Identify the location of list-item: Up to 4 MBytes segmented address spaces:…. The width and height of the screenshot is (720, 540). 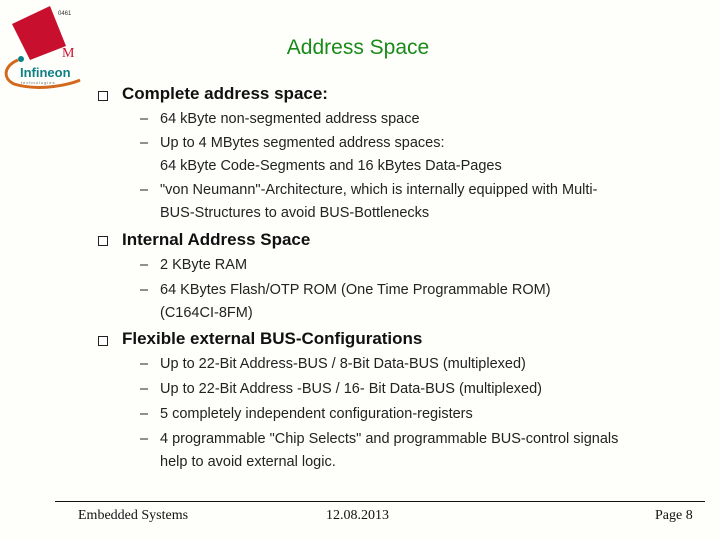
(331, 154).